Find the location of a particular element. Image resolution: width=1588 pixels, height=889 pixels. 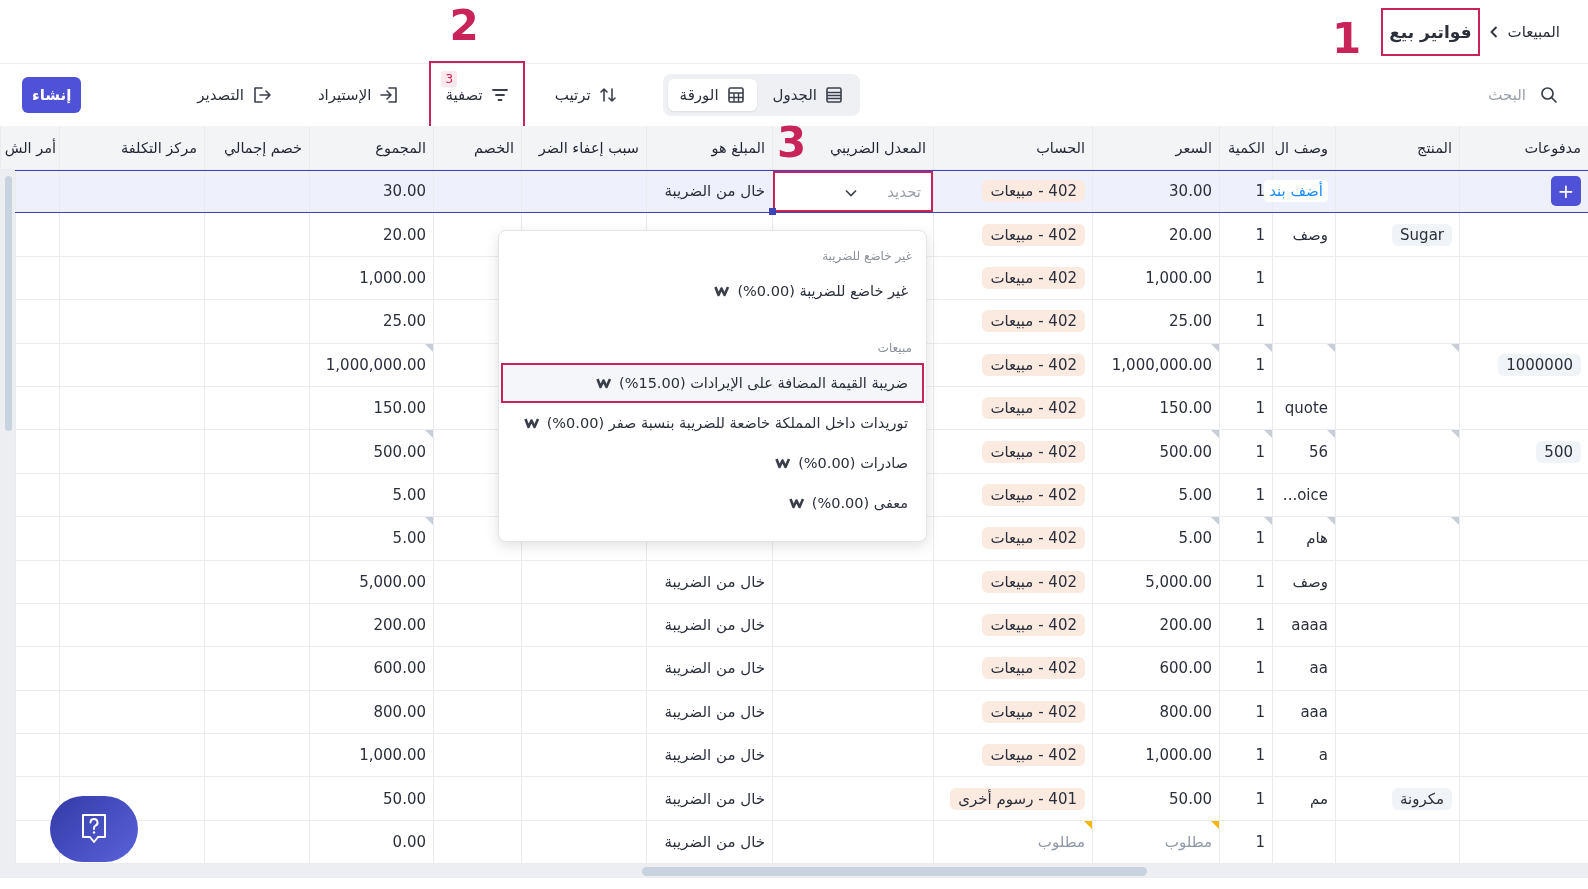

sort-icon is located at coordinates (607, 95).